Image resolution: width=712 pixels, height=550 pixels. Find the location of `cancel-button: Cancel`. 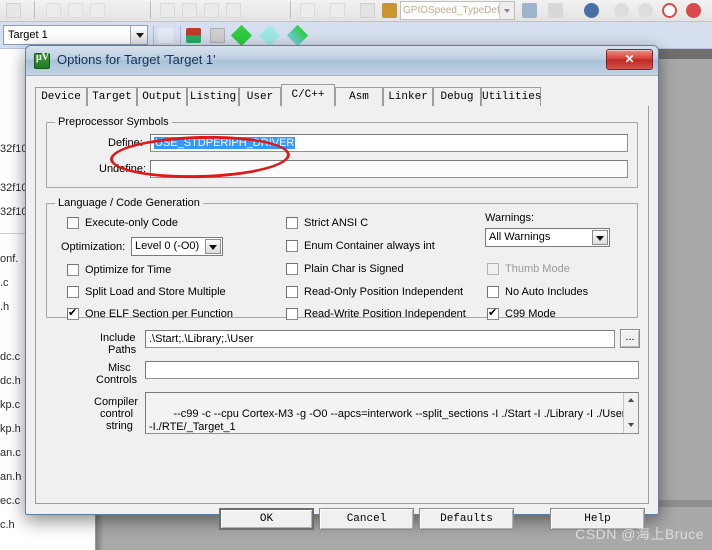

cancel-button: Cancel is located at coordinates (366, 519).